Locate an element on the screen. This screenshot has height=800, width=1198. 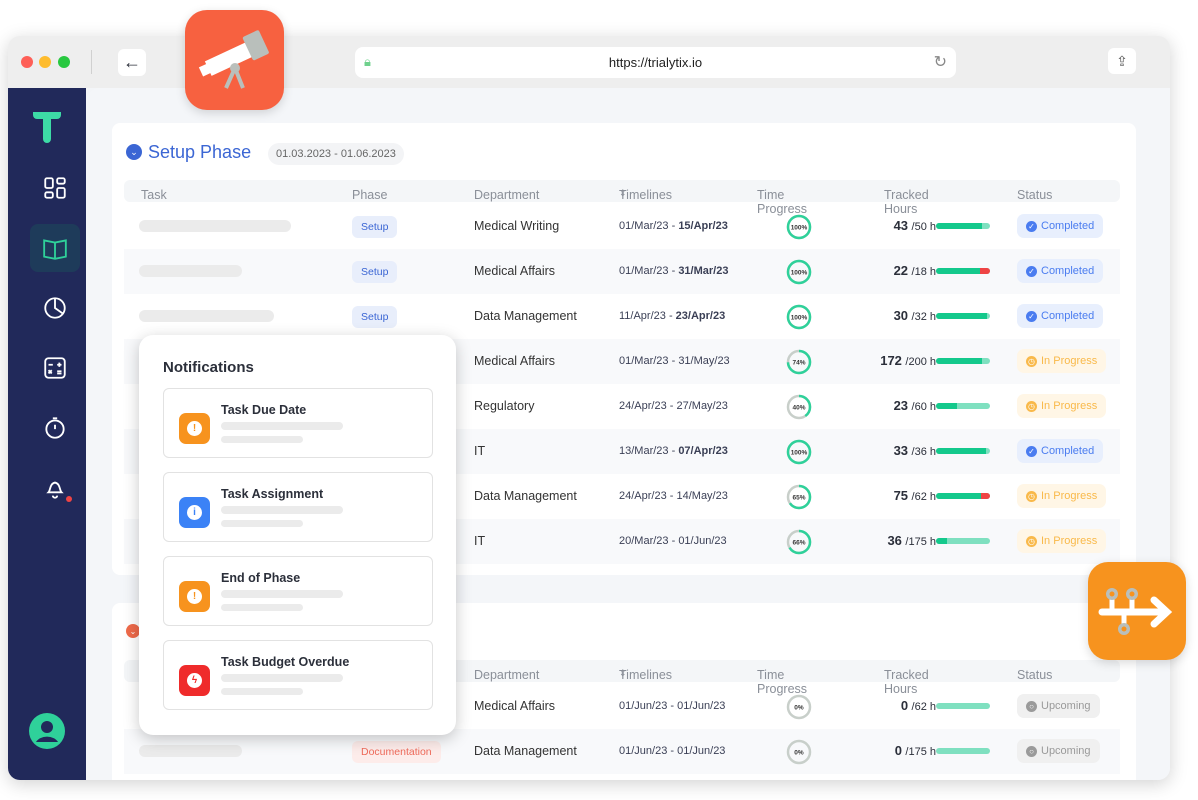
user-avatar-icon is located at coordinates (47, 731).